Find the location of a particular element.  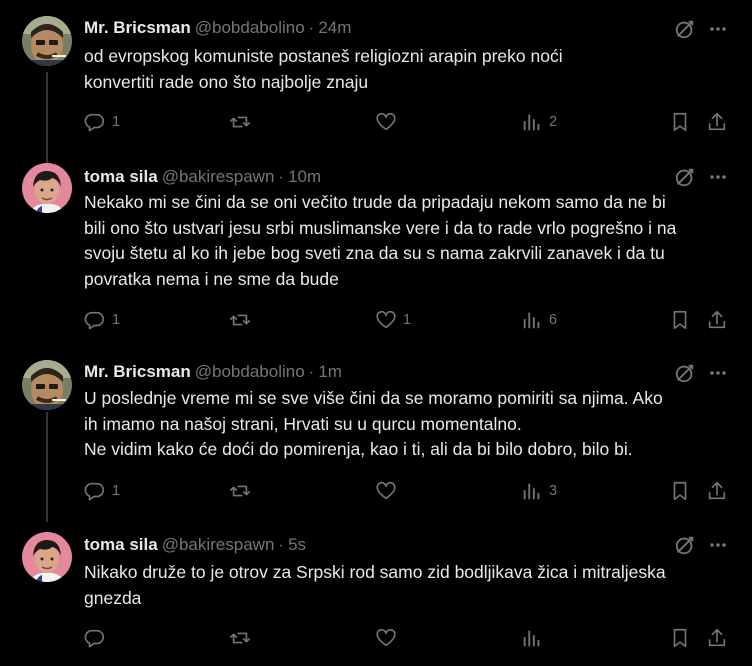

tweet-header: toma sila @bakirespawn · 5s is located at coordinates (195, 545).